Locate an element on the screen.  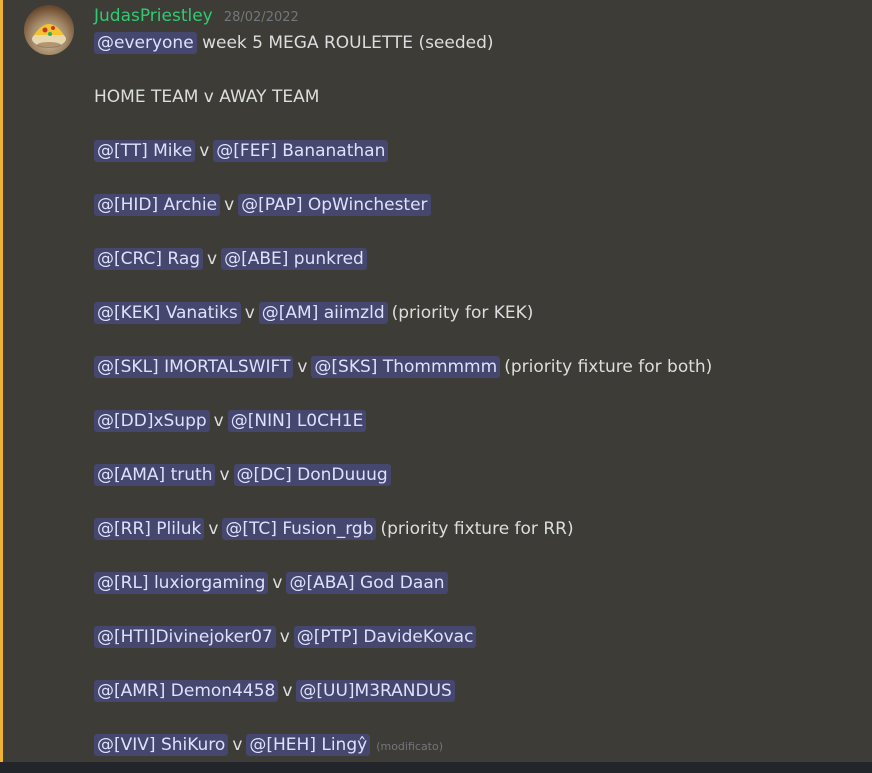
message-timestamp: 28/02/2022 is located at coordinates (261, 17).